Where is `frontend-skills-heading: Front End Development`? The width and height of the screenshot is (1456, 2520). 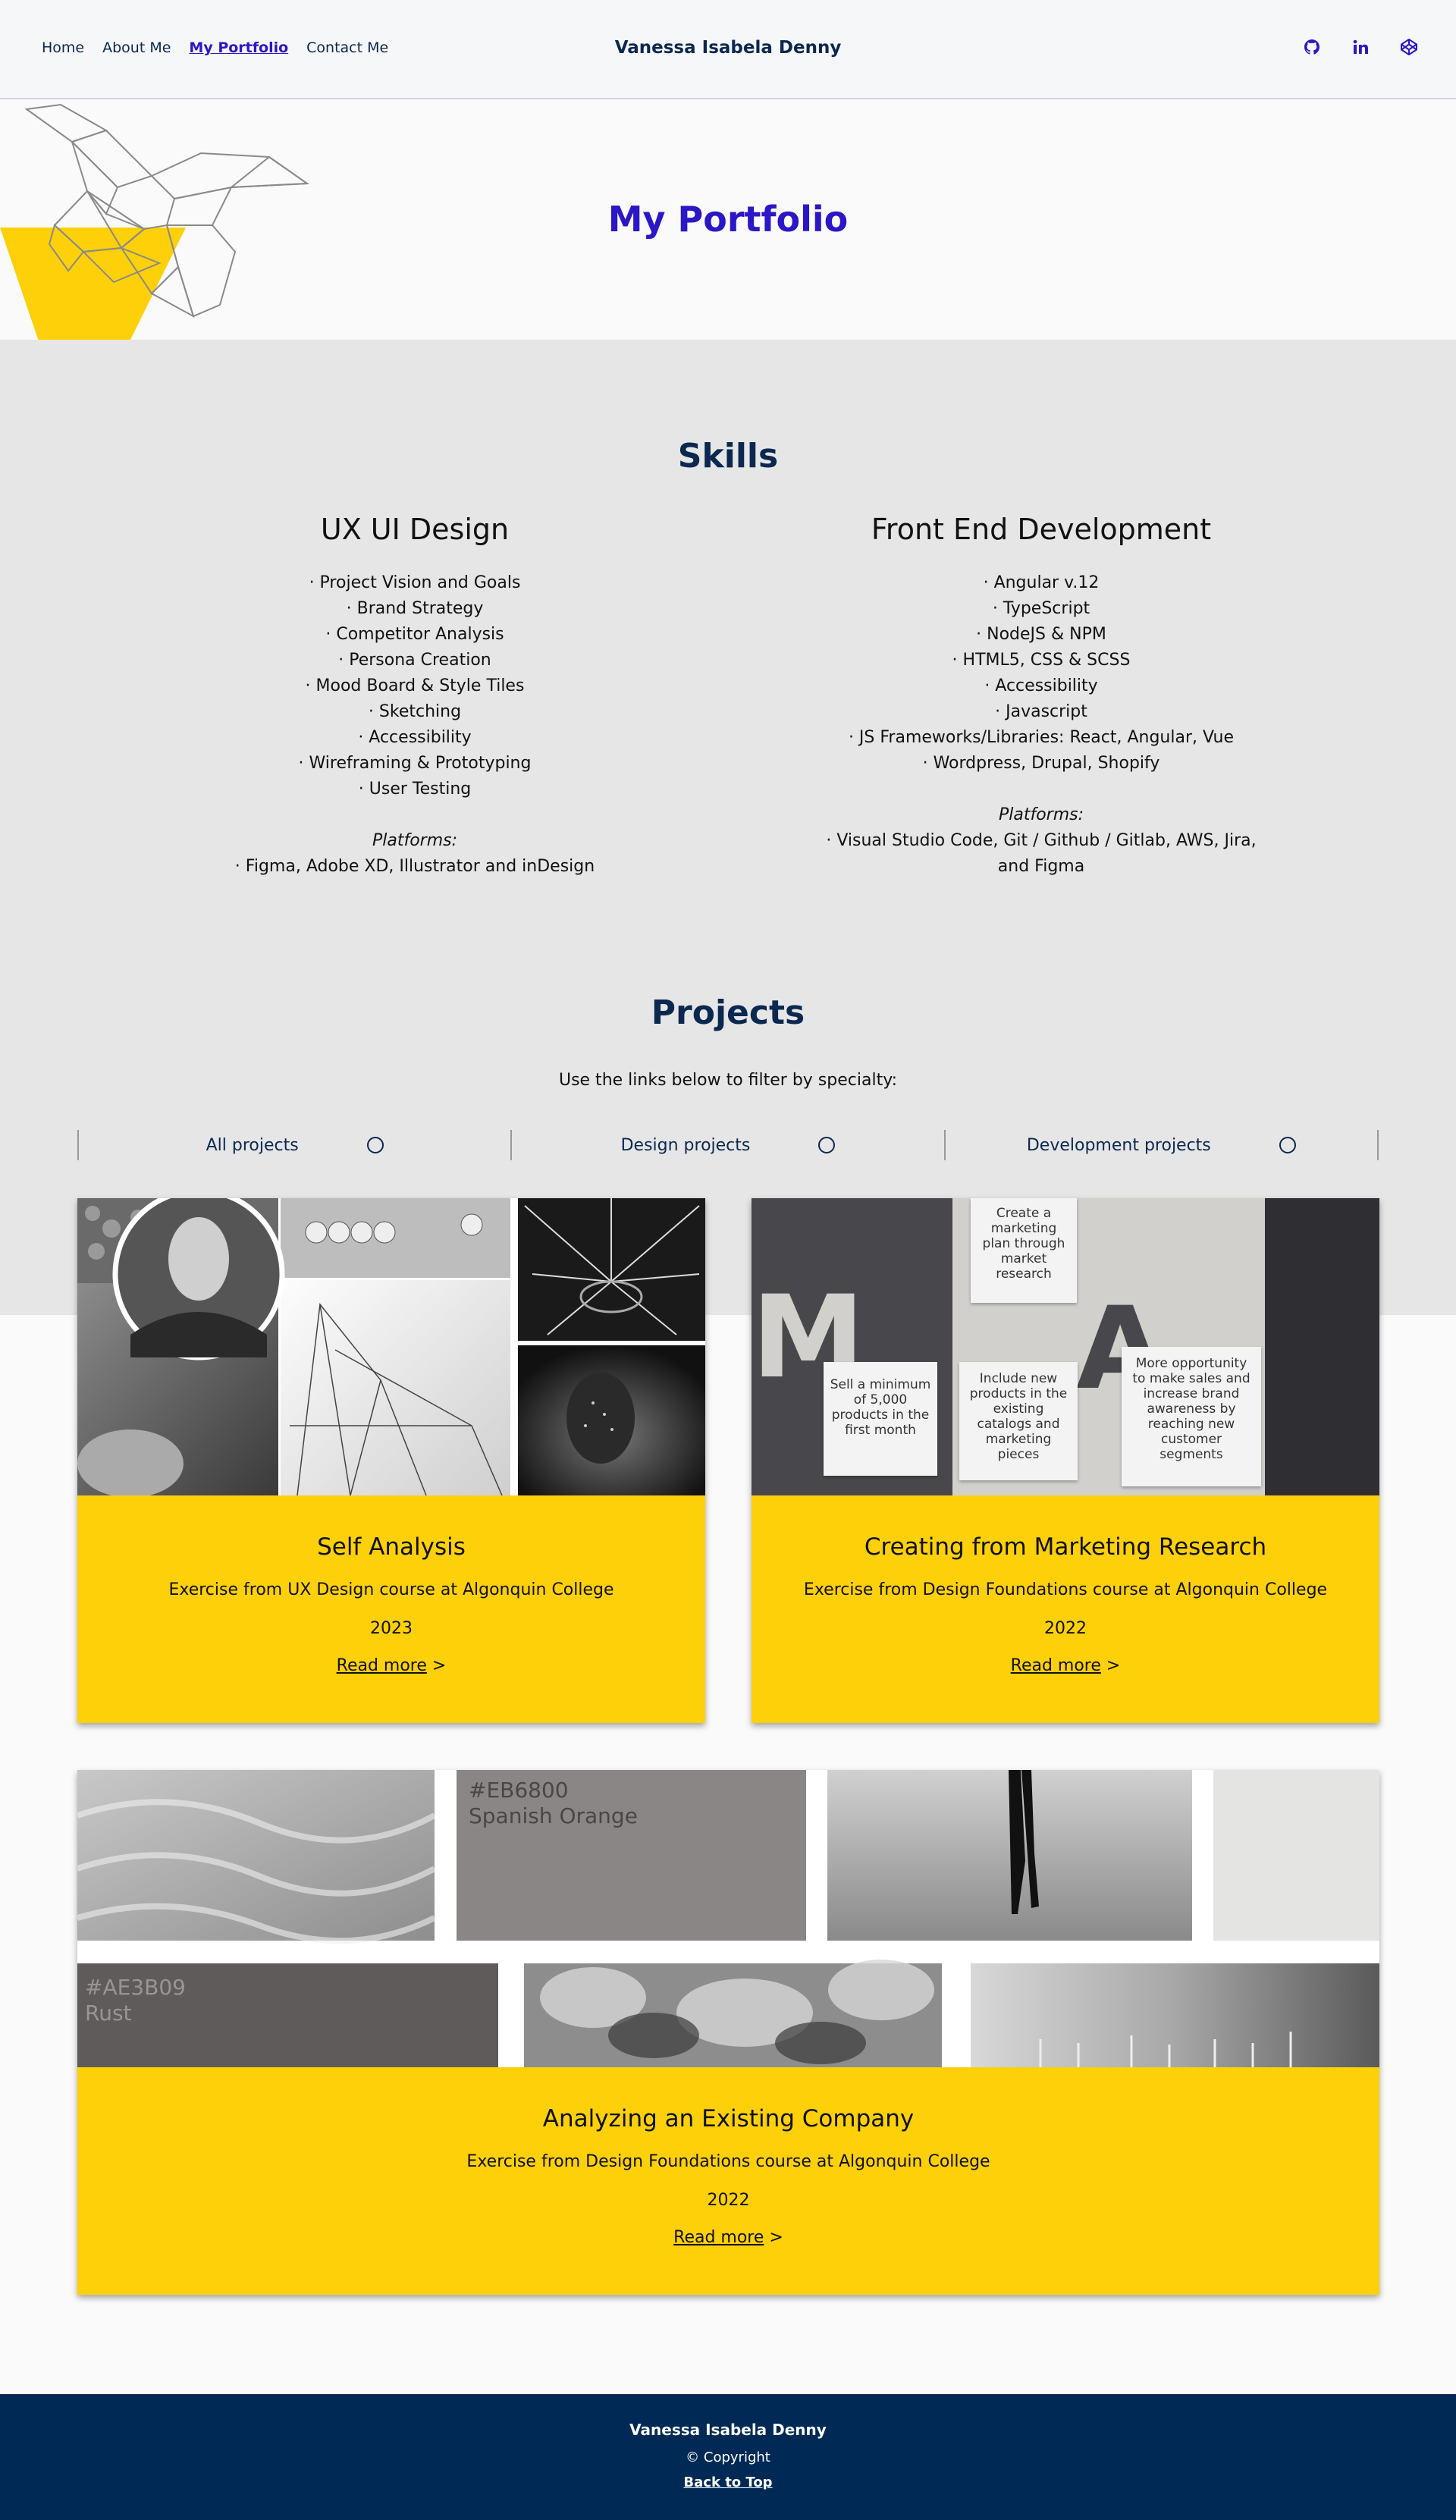 frontend-skills-heading: Front End Development is located at coordinates (1041, 529).